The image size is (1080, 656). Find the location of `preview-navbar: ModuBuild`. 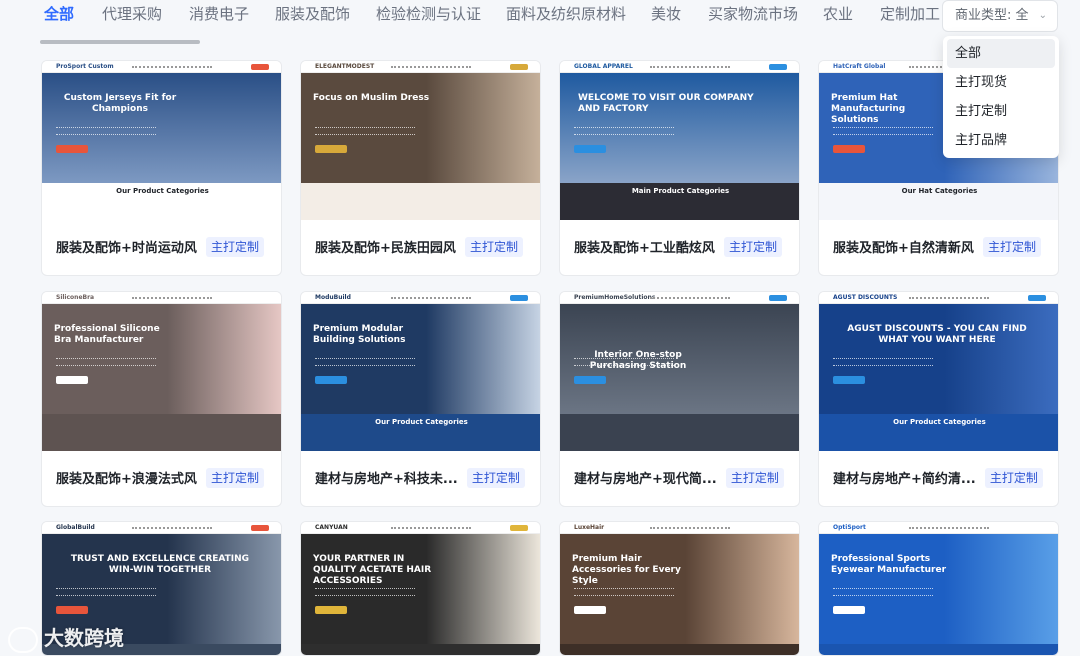

preview-navbar: ModuBuild is located at coordinates (420, 298).